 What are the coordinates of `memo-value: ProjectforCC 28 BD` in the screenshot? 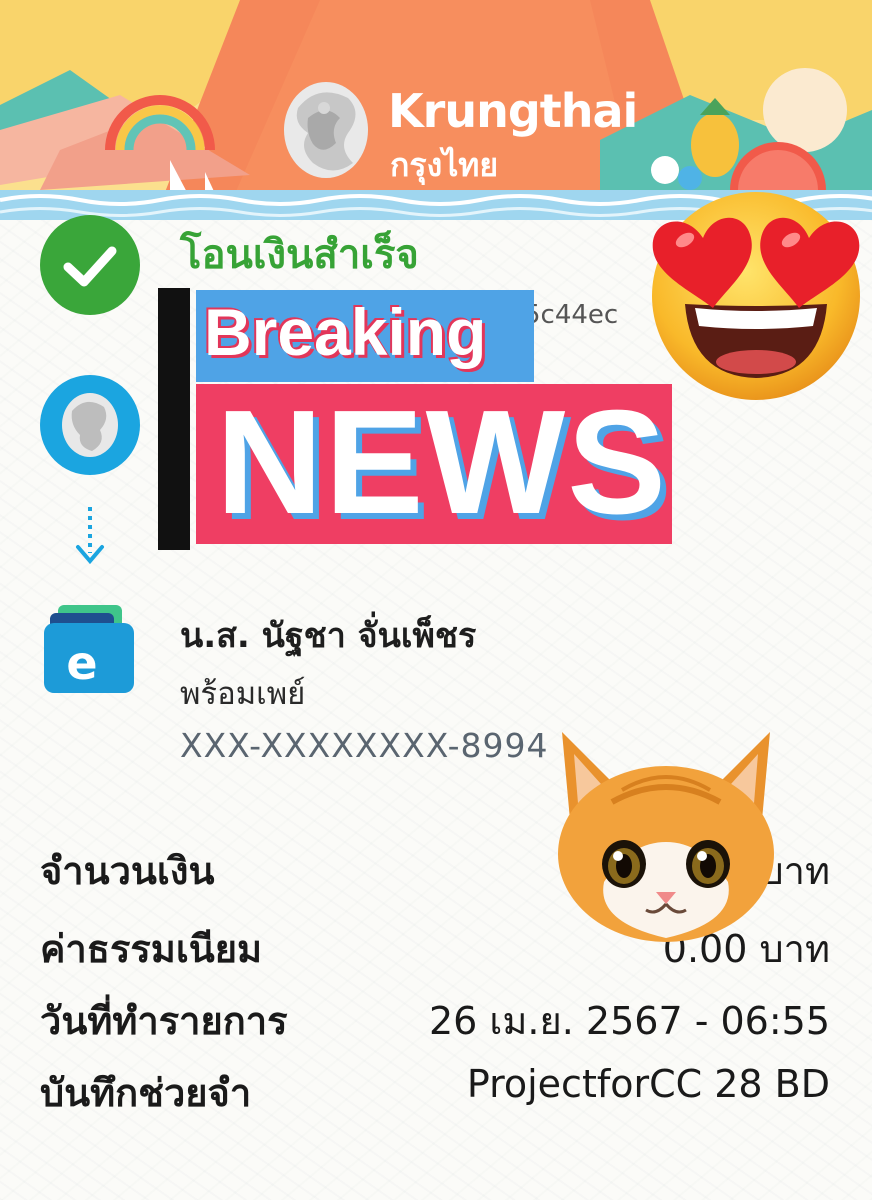 It's located at (648, 1084).